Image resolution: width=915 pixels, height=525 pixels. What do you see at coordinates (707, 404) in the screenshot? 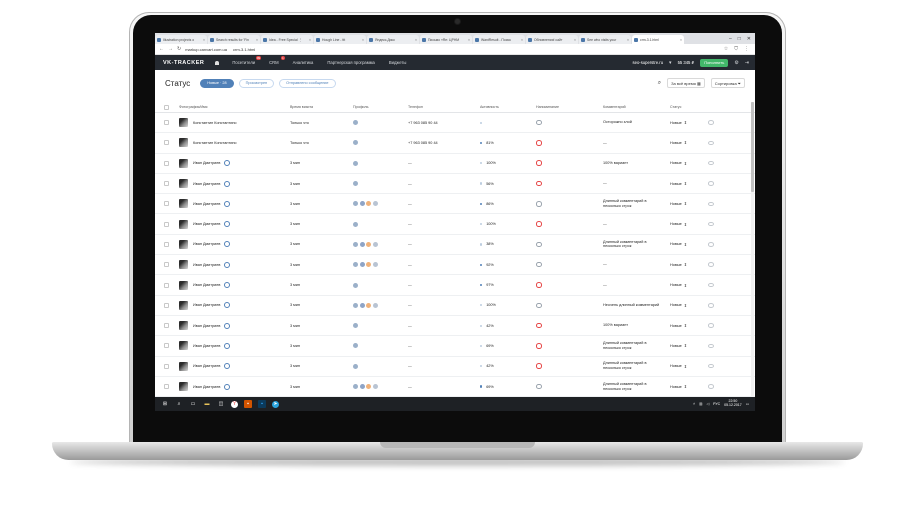
I see `volume-icon: ◁` at bounding box center [707, 404].